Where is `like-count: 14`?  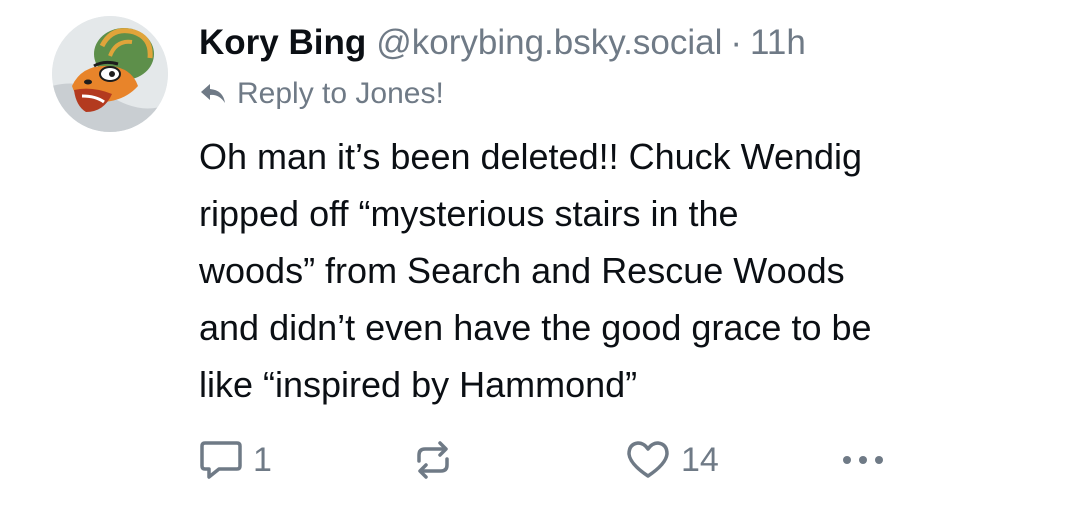 like-count: 14 is located at coordinates (700, 459).